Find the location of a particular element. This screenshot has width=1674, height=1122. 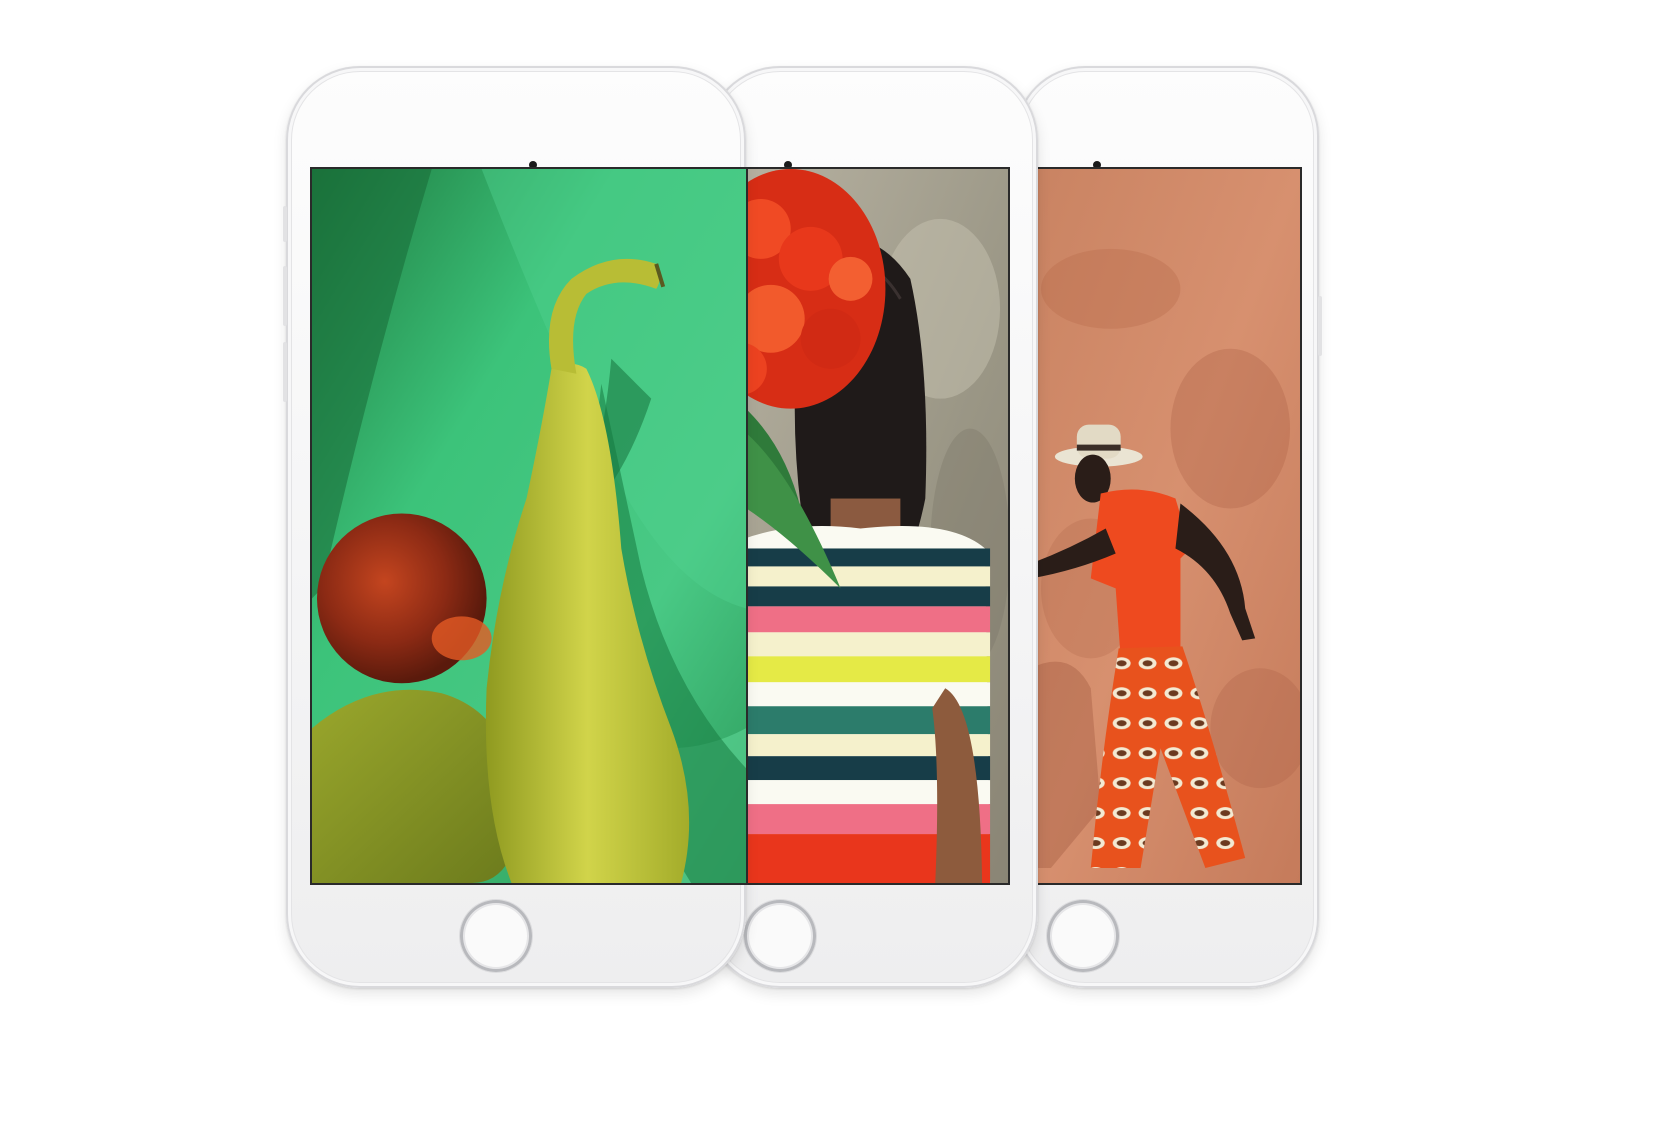

photo-woman-striped-shirt is located at coordinates (864, 526).